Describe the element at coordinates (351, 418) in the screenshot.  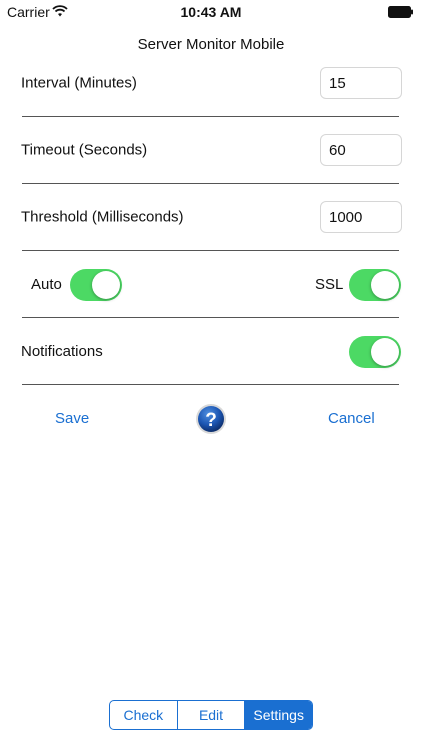
I see `cancel-button: Cancel` at that location.